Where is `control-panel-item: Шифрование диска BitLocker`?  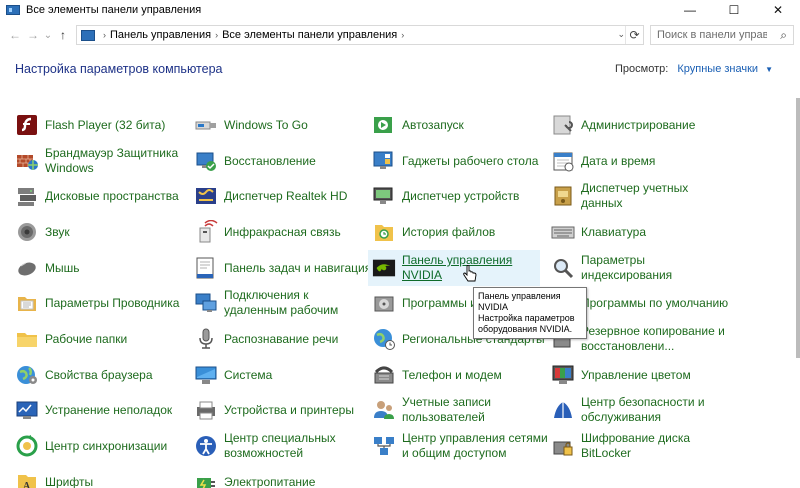 control-panel-item: Шифрование диска BitLocker is located at coordinates (641, 446).